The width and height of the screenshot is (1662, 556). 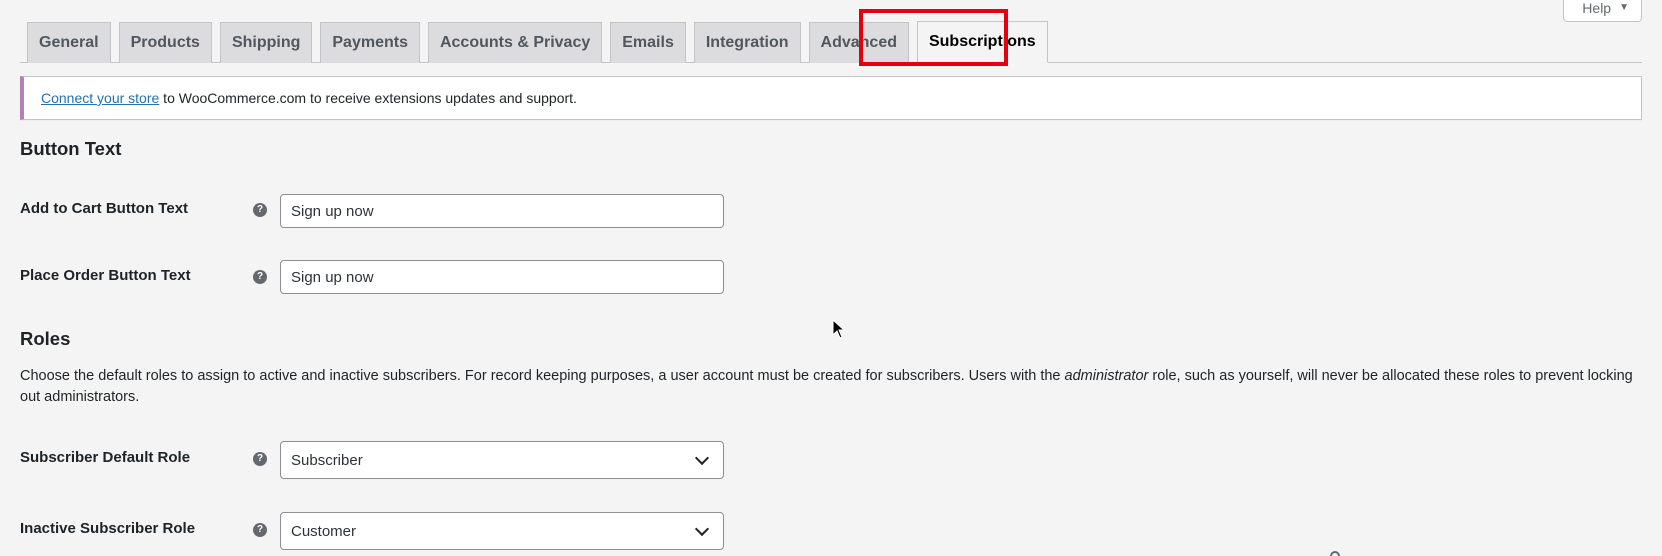 What do you see at coordinates (1597, 8) in the screenshot?
I see `help-label: Help` at bounding box center [1597, 8].